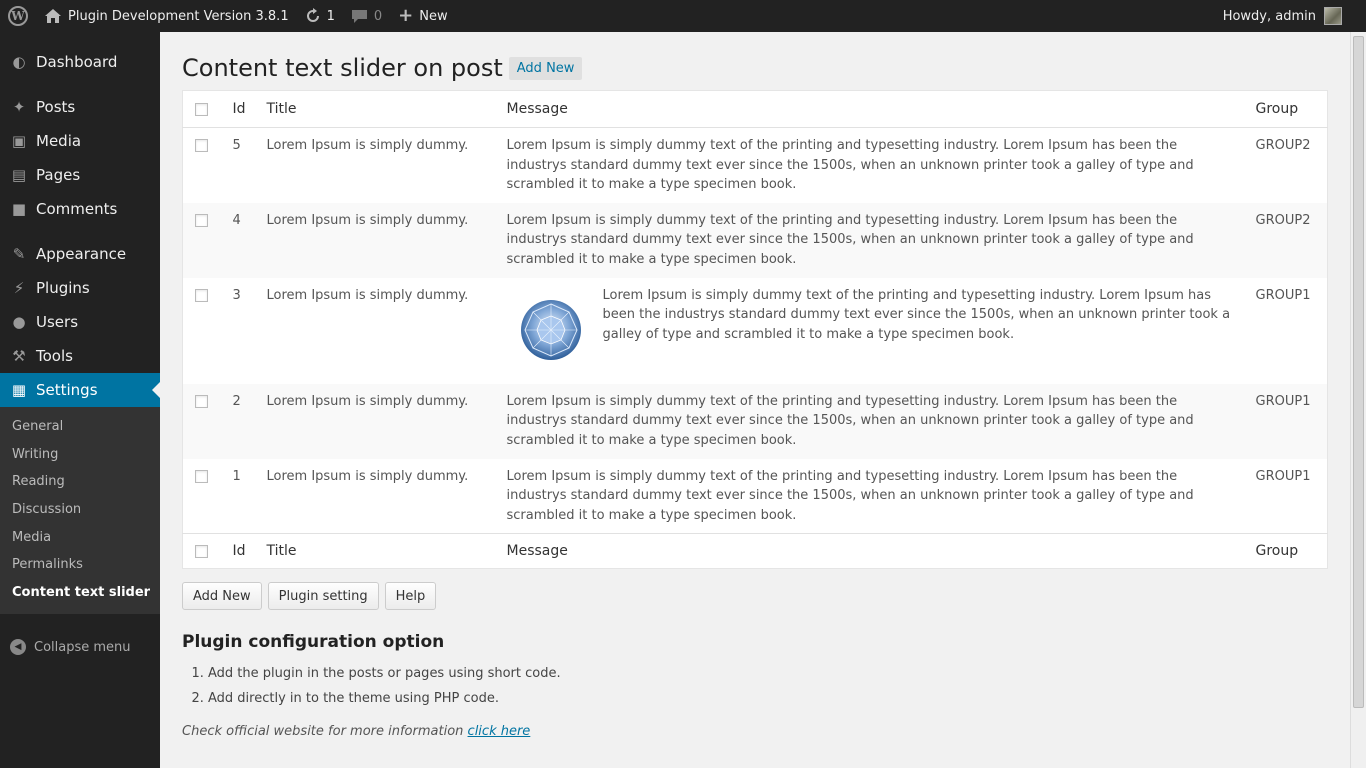 This screenshot has height=768, width=1366. Describe the element at coordinates (80, 455) in the screenshot. I see `submenu-writing: Writing` at that location.